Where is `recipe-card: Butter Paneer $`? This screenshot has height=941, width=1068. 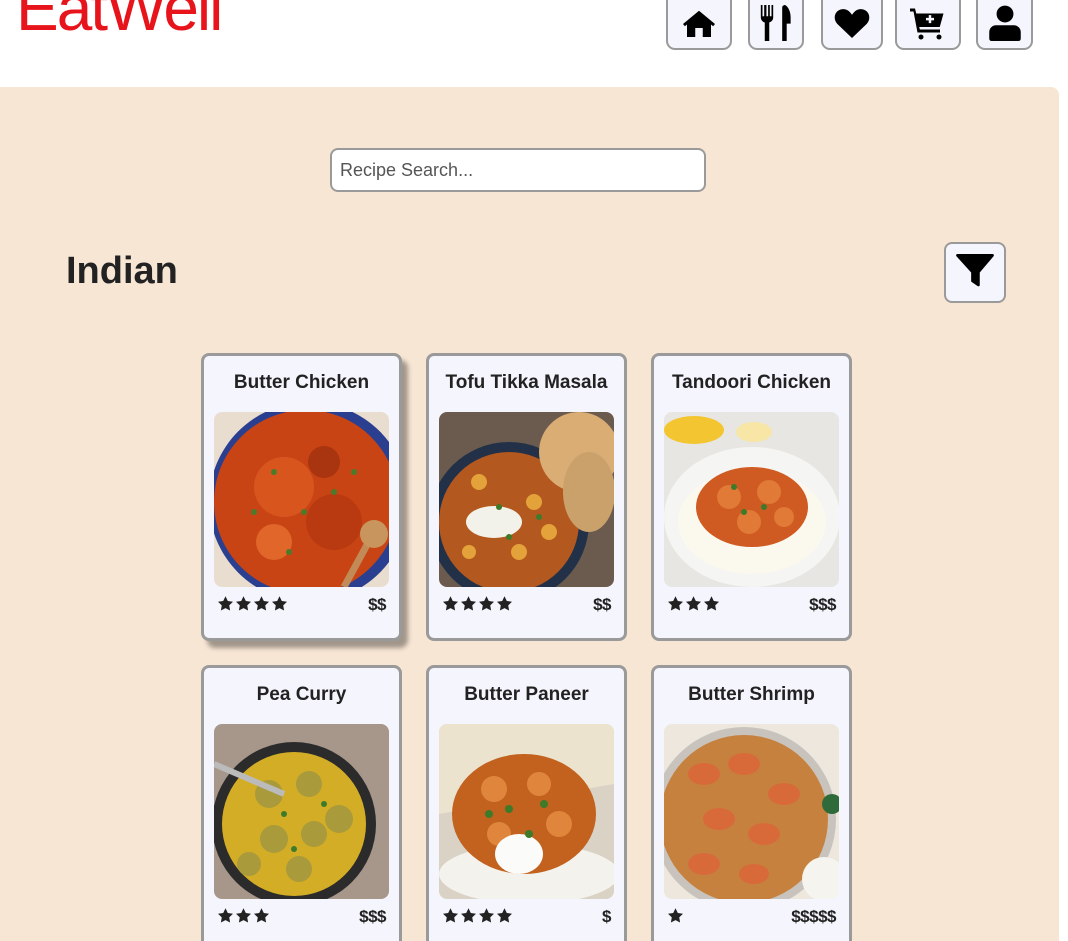
recipe-card: Butter Paneer $ is located at coordinates (526, 803).